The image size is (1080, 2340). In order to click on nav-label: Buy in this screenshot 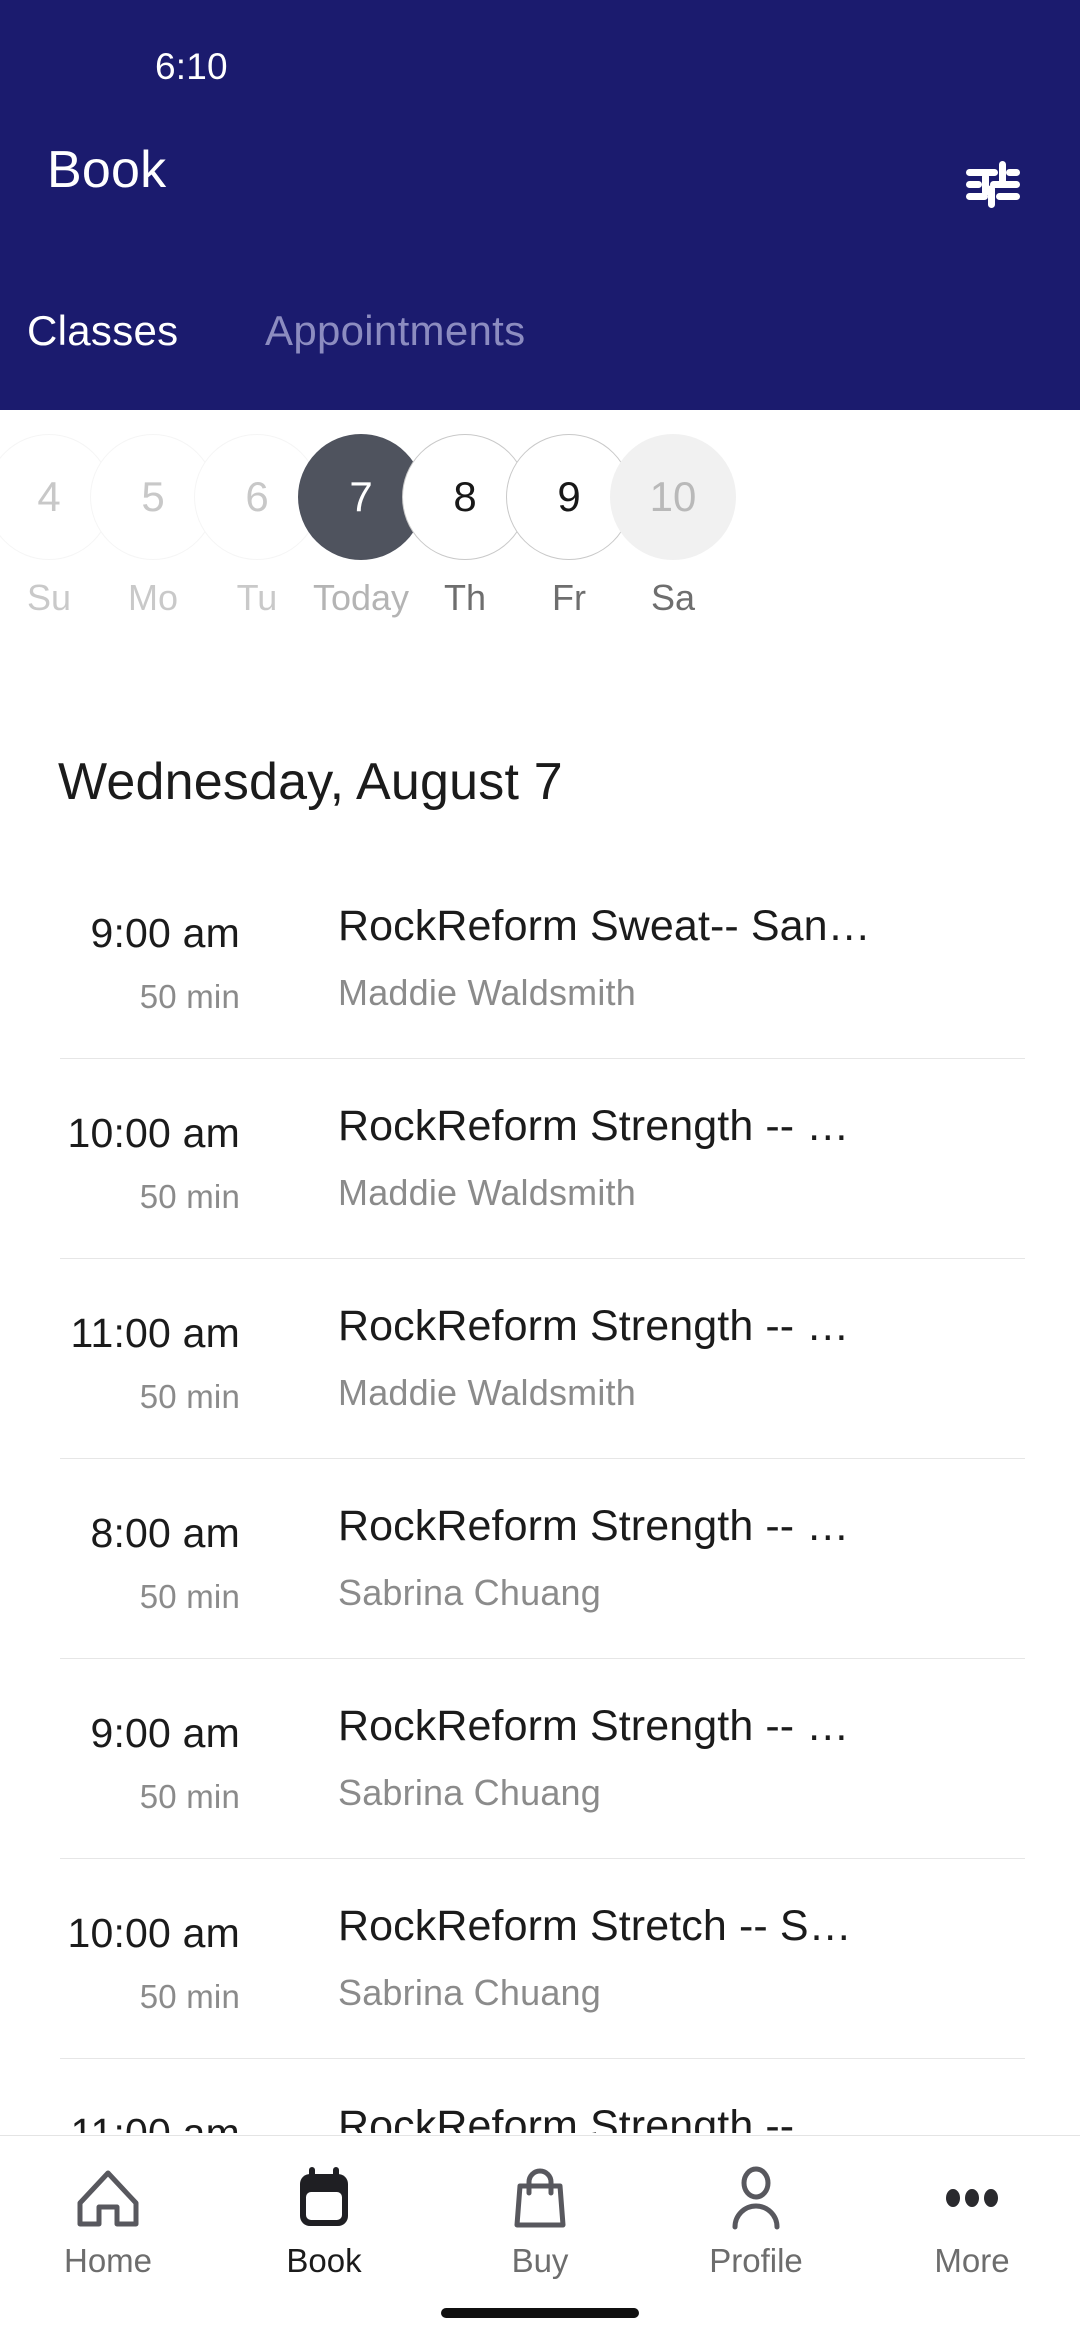, I will do `click(540, 2260)`.